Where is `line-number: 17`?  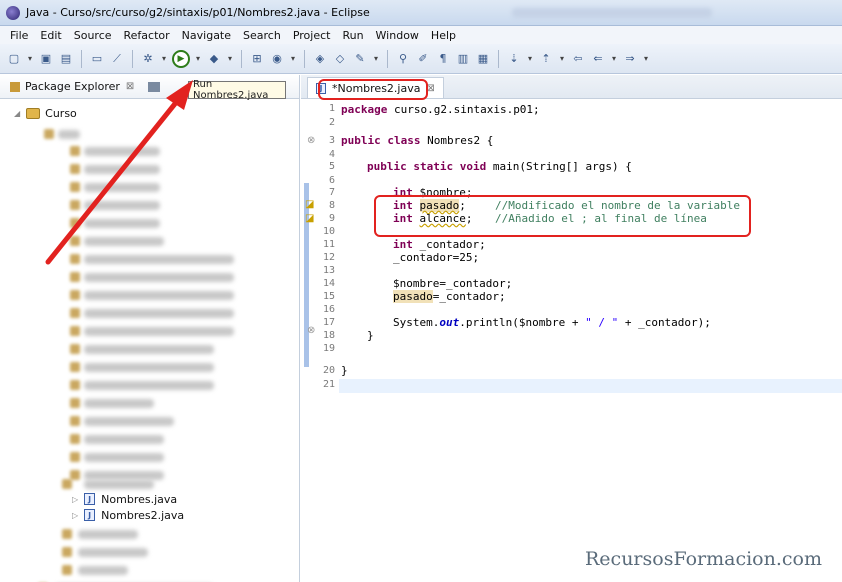
line-number: 17 is located at coordinates (328, 322).